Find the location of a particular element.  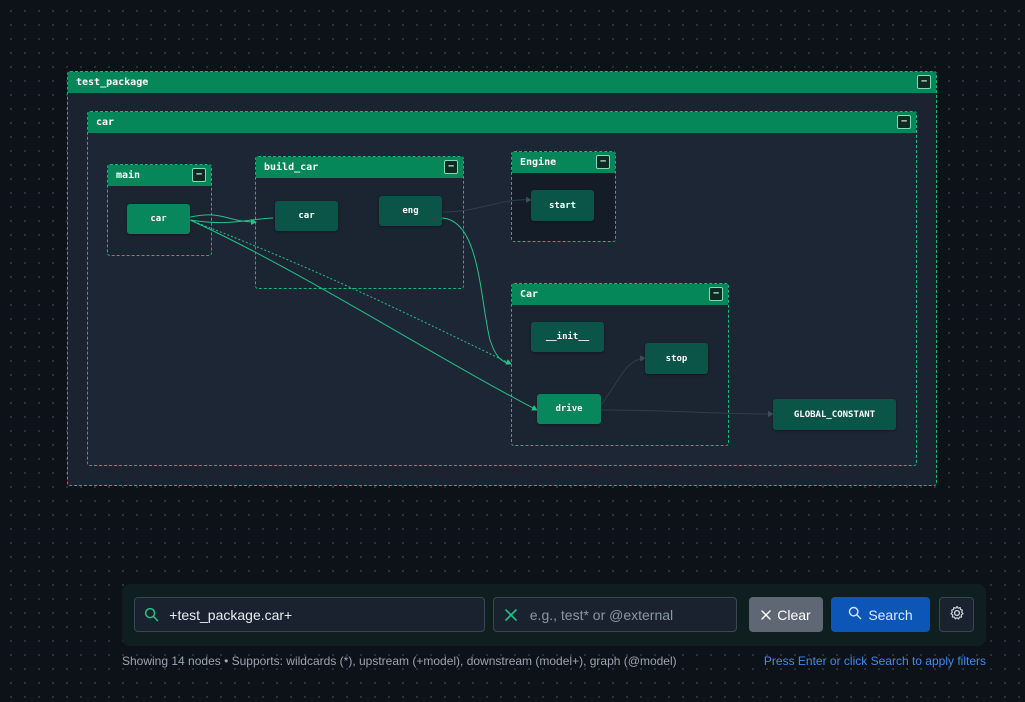

group-title-engine: Engine is located at coordinates (538, 162).